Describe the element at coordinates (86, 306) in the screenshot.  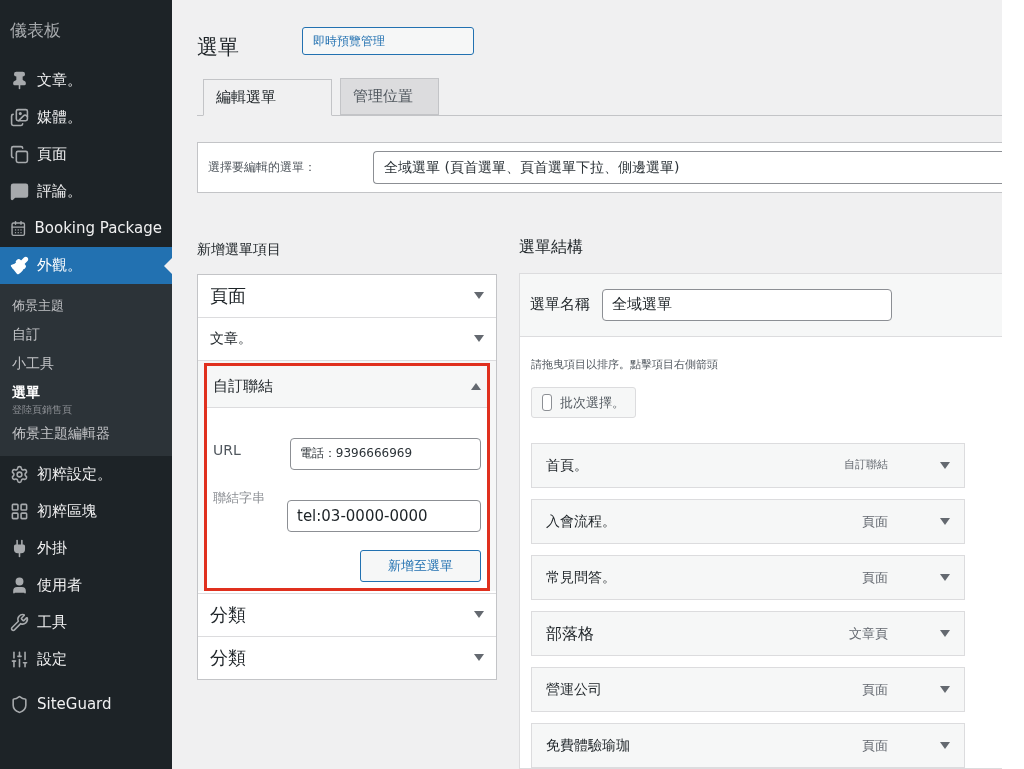
I see `submenu-item: 佈景主題` at that location.